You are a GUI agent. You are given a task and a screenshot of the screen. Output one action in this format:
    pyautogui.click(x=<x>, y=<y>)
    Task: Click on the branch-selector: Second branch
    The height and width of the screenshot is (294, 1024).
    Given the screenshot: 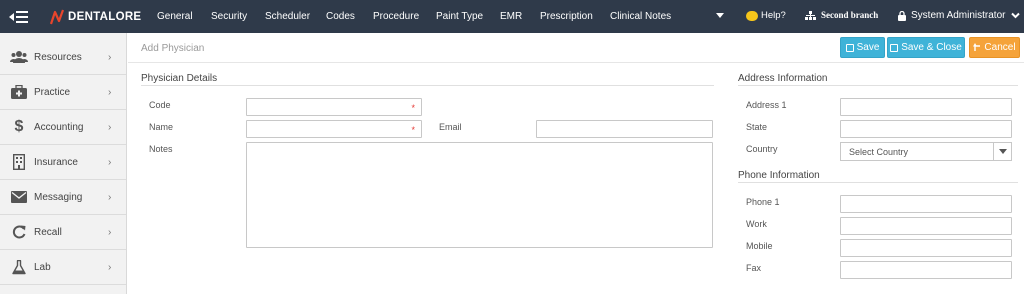 What is the action you would take?
    pyautogui.click(x=841, y=15)
    